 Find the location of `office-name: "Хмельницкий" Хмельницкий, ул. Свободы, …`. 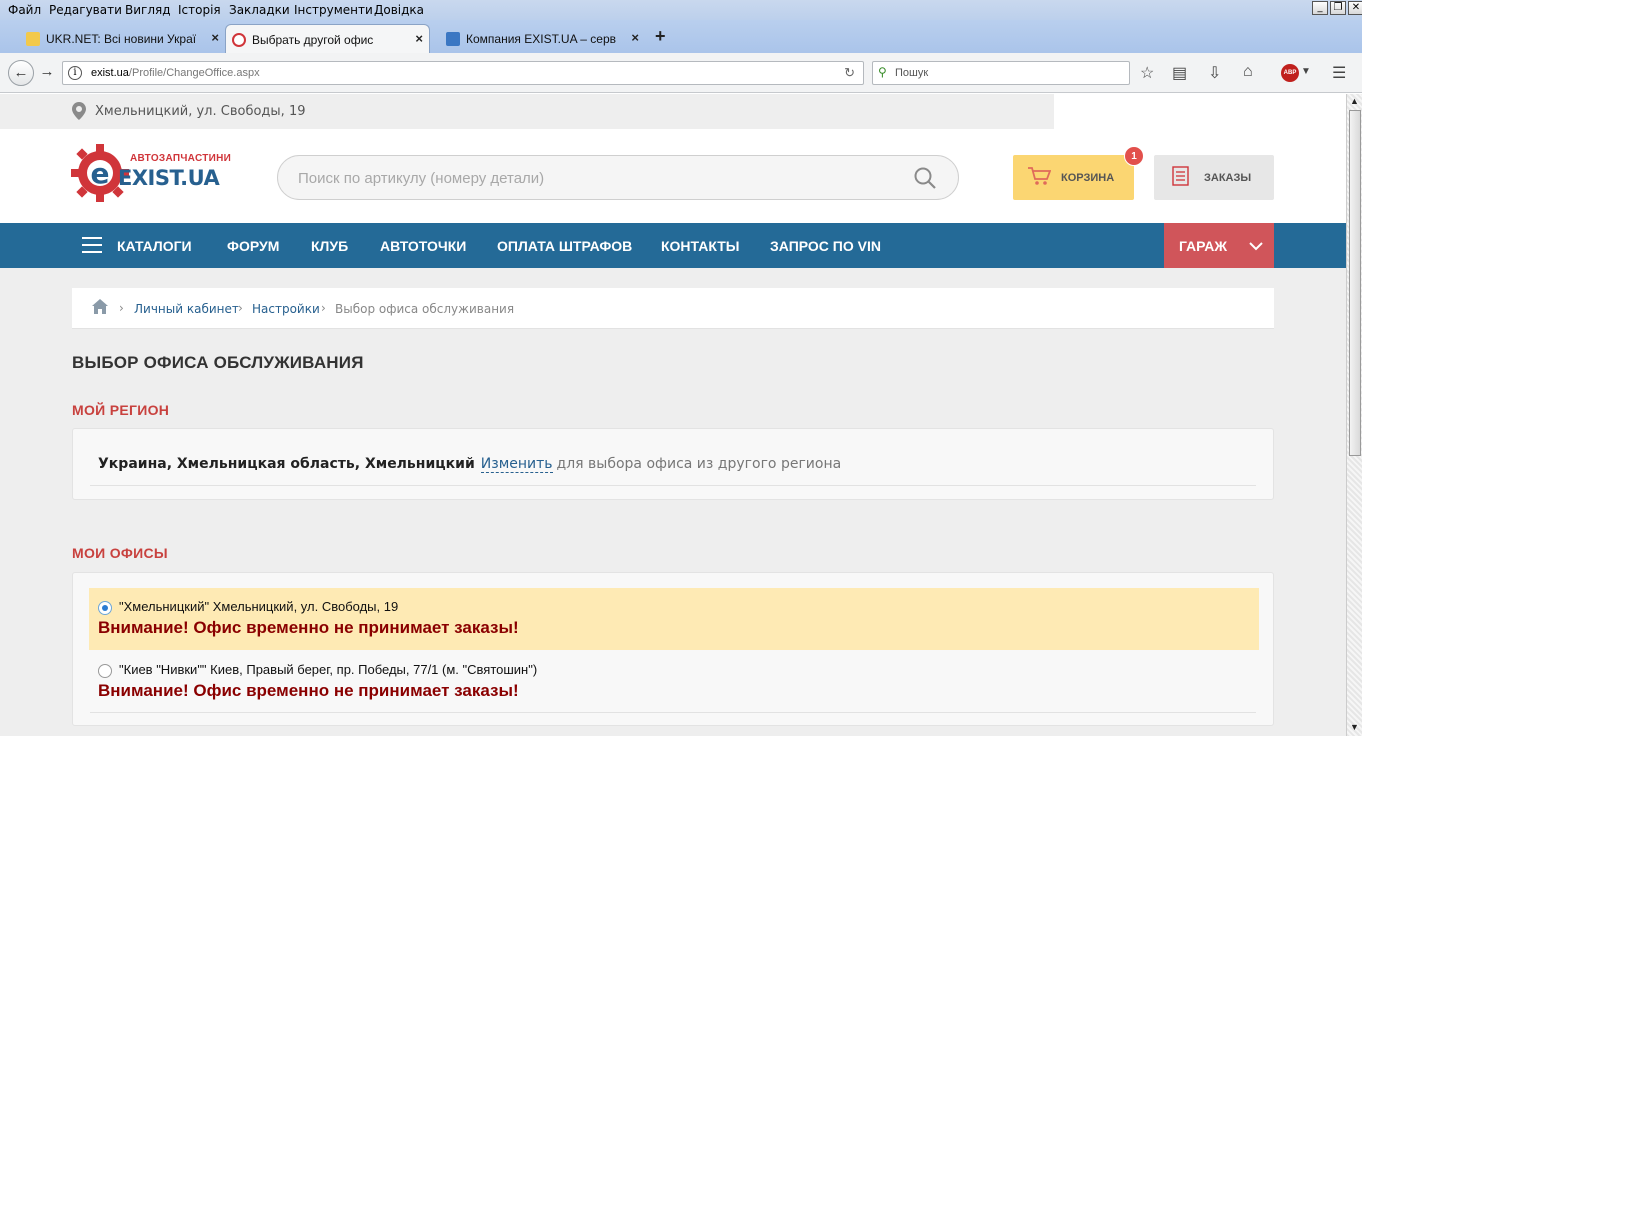

office-name: "Хмельницкий" Хмельницкий, ул. Свободы, … is located at coordinates (259, 606).